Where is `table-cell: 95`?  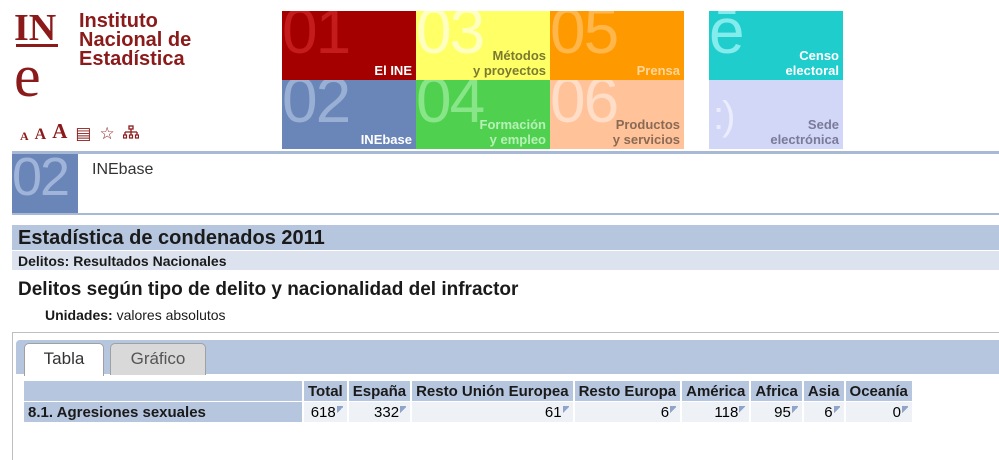 table-cell: 95 is located at coordinates (776, 412).